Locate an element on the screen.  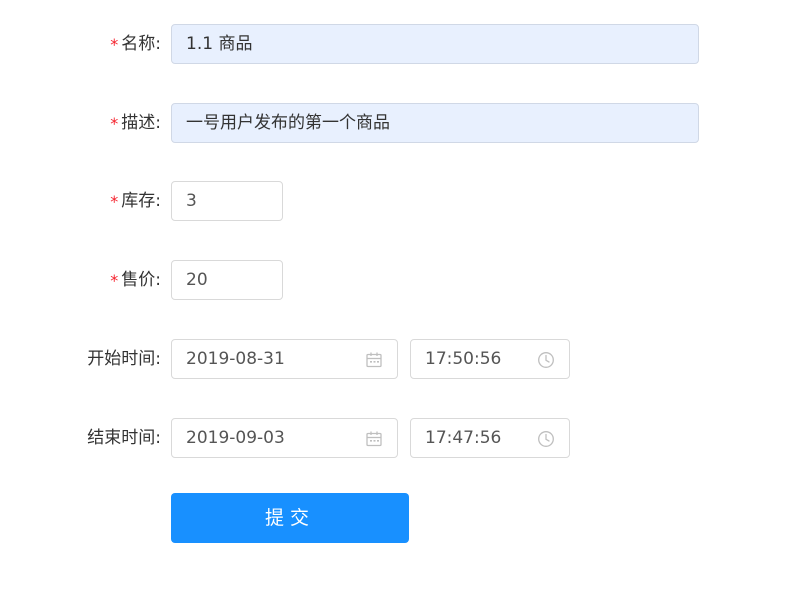
start-time-label: 开始时间: is located at coordinates (124, 359).